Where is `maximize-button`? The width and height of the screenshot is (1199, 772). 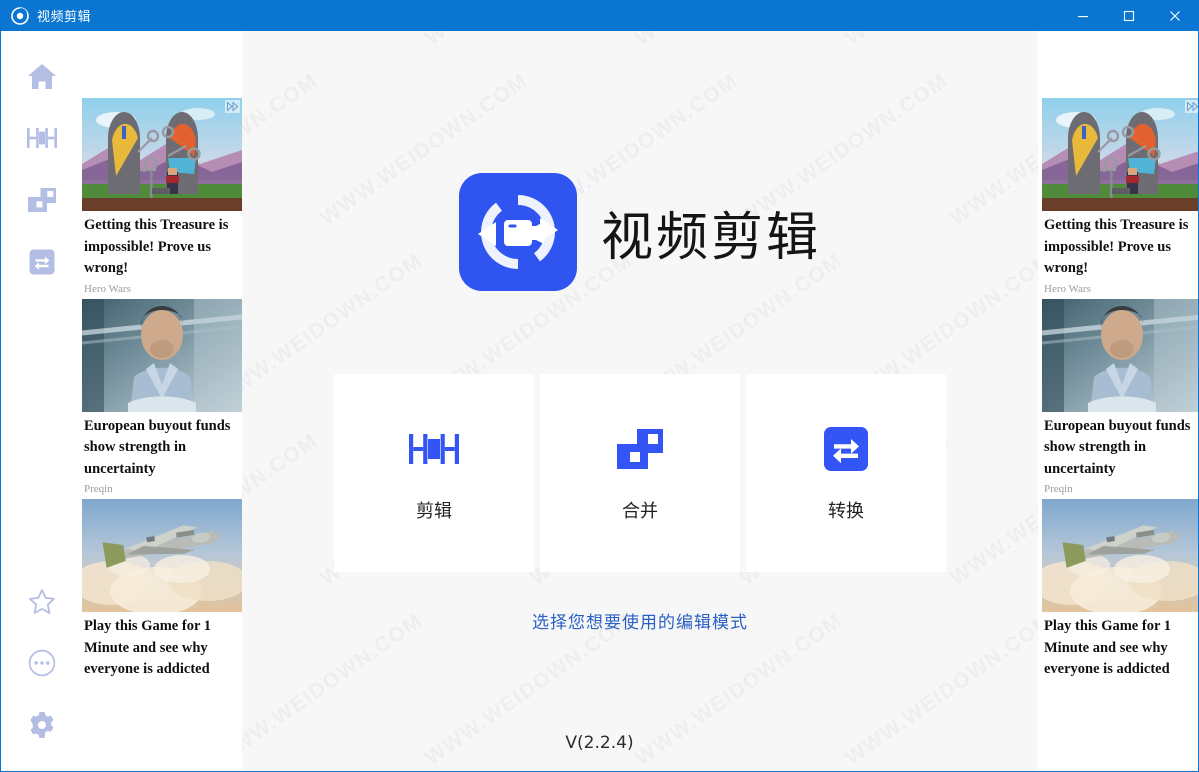 maximize-button is located at coordinates (1129, 15).